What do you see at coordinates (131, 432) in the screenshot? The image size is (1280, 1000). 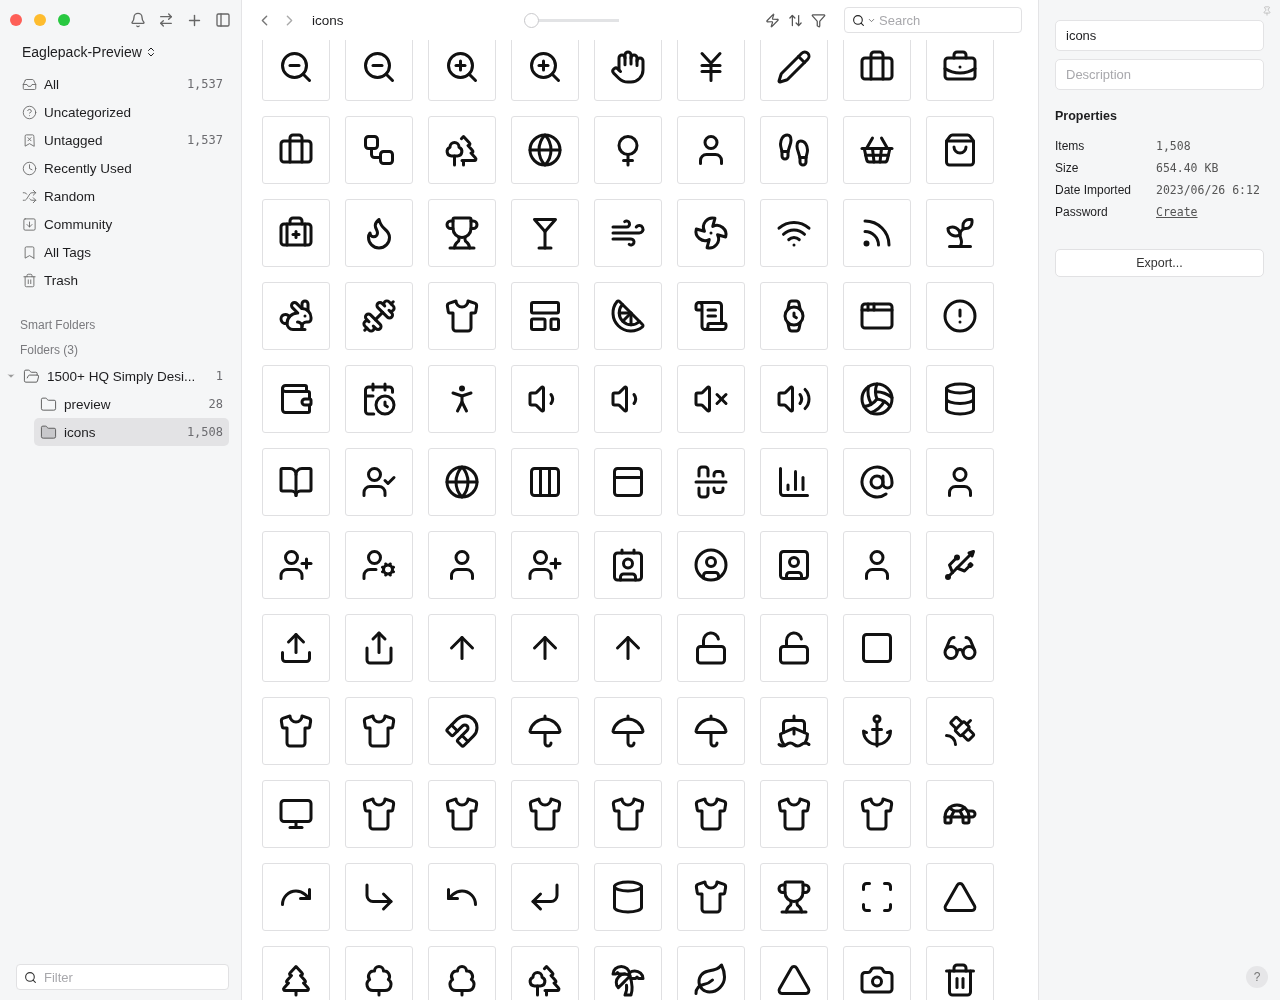 I see `folder-item: icons 1,508` at bounding box center [131, 432].